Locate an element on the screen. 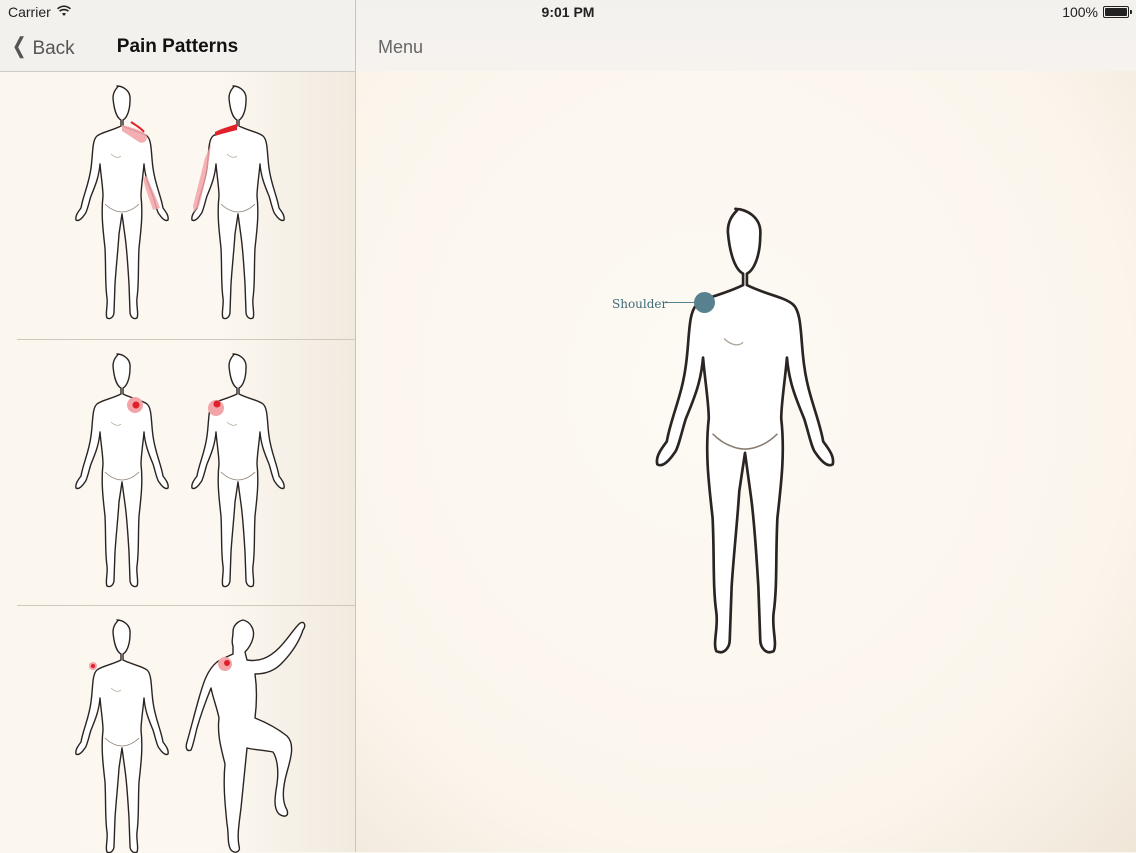 The height and width of the screenshot is (853, 1136). menu-button: Menu is located at coordinates (400, 47).